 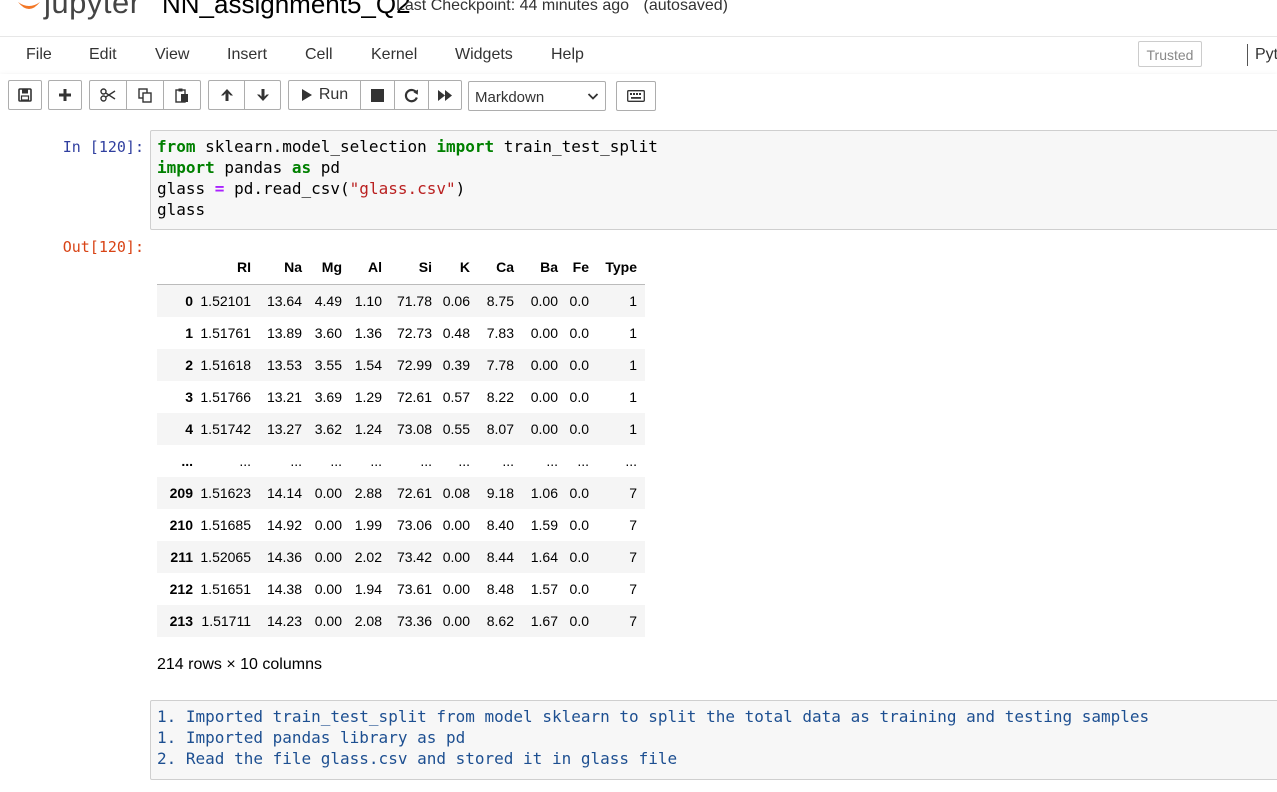 I want to click on column-header: Si, so click(x=411, y=267).